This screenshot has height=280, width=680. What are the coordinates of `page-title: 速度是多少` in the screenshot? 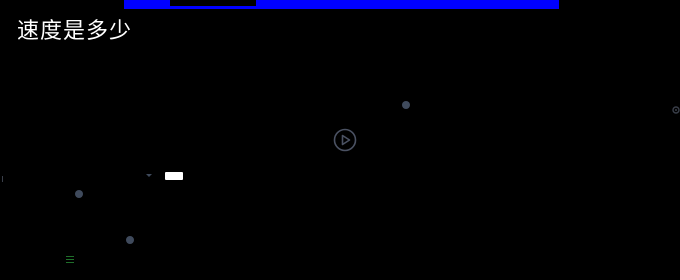 It's located at (75, 31).